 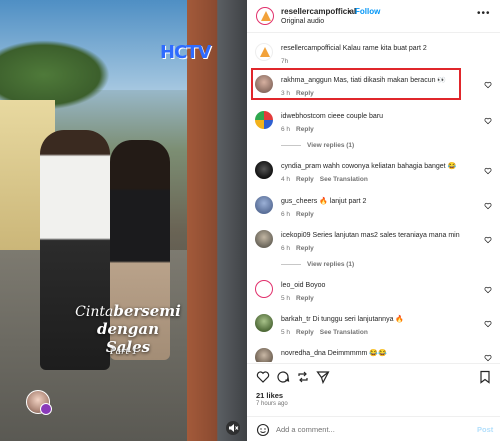 I want to click on comment-meta: 4 h Reply See Translation, so click(x=324, y=179).